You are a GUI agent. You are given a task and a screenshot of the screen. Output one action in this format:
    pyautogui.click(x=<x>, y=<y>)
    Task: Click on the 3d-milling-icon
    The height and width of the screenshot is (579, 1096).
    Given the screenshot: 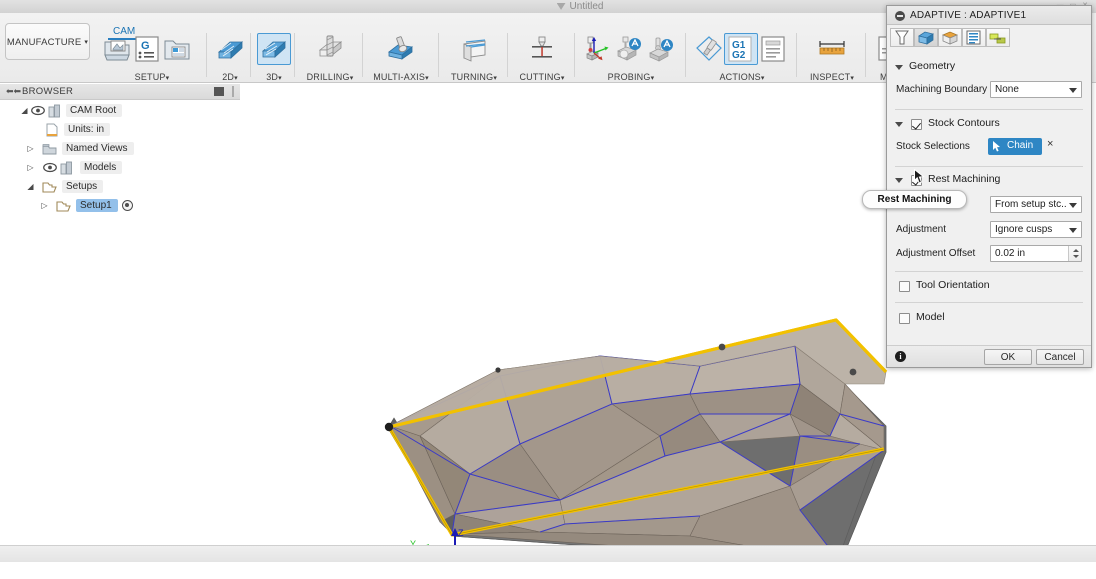 What is the action you would take?
    pyautogui.click(x=274, y=49)
    